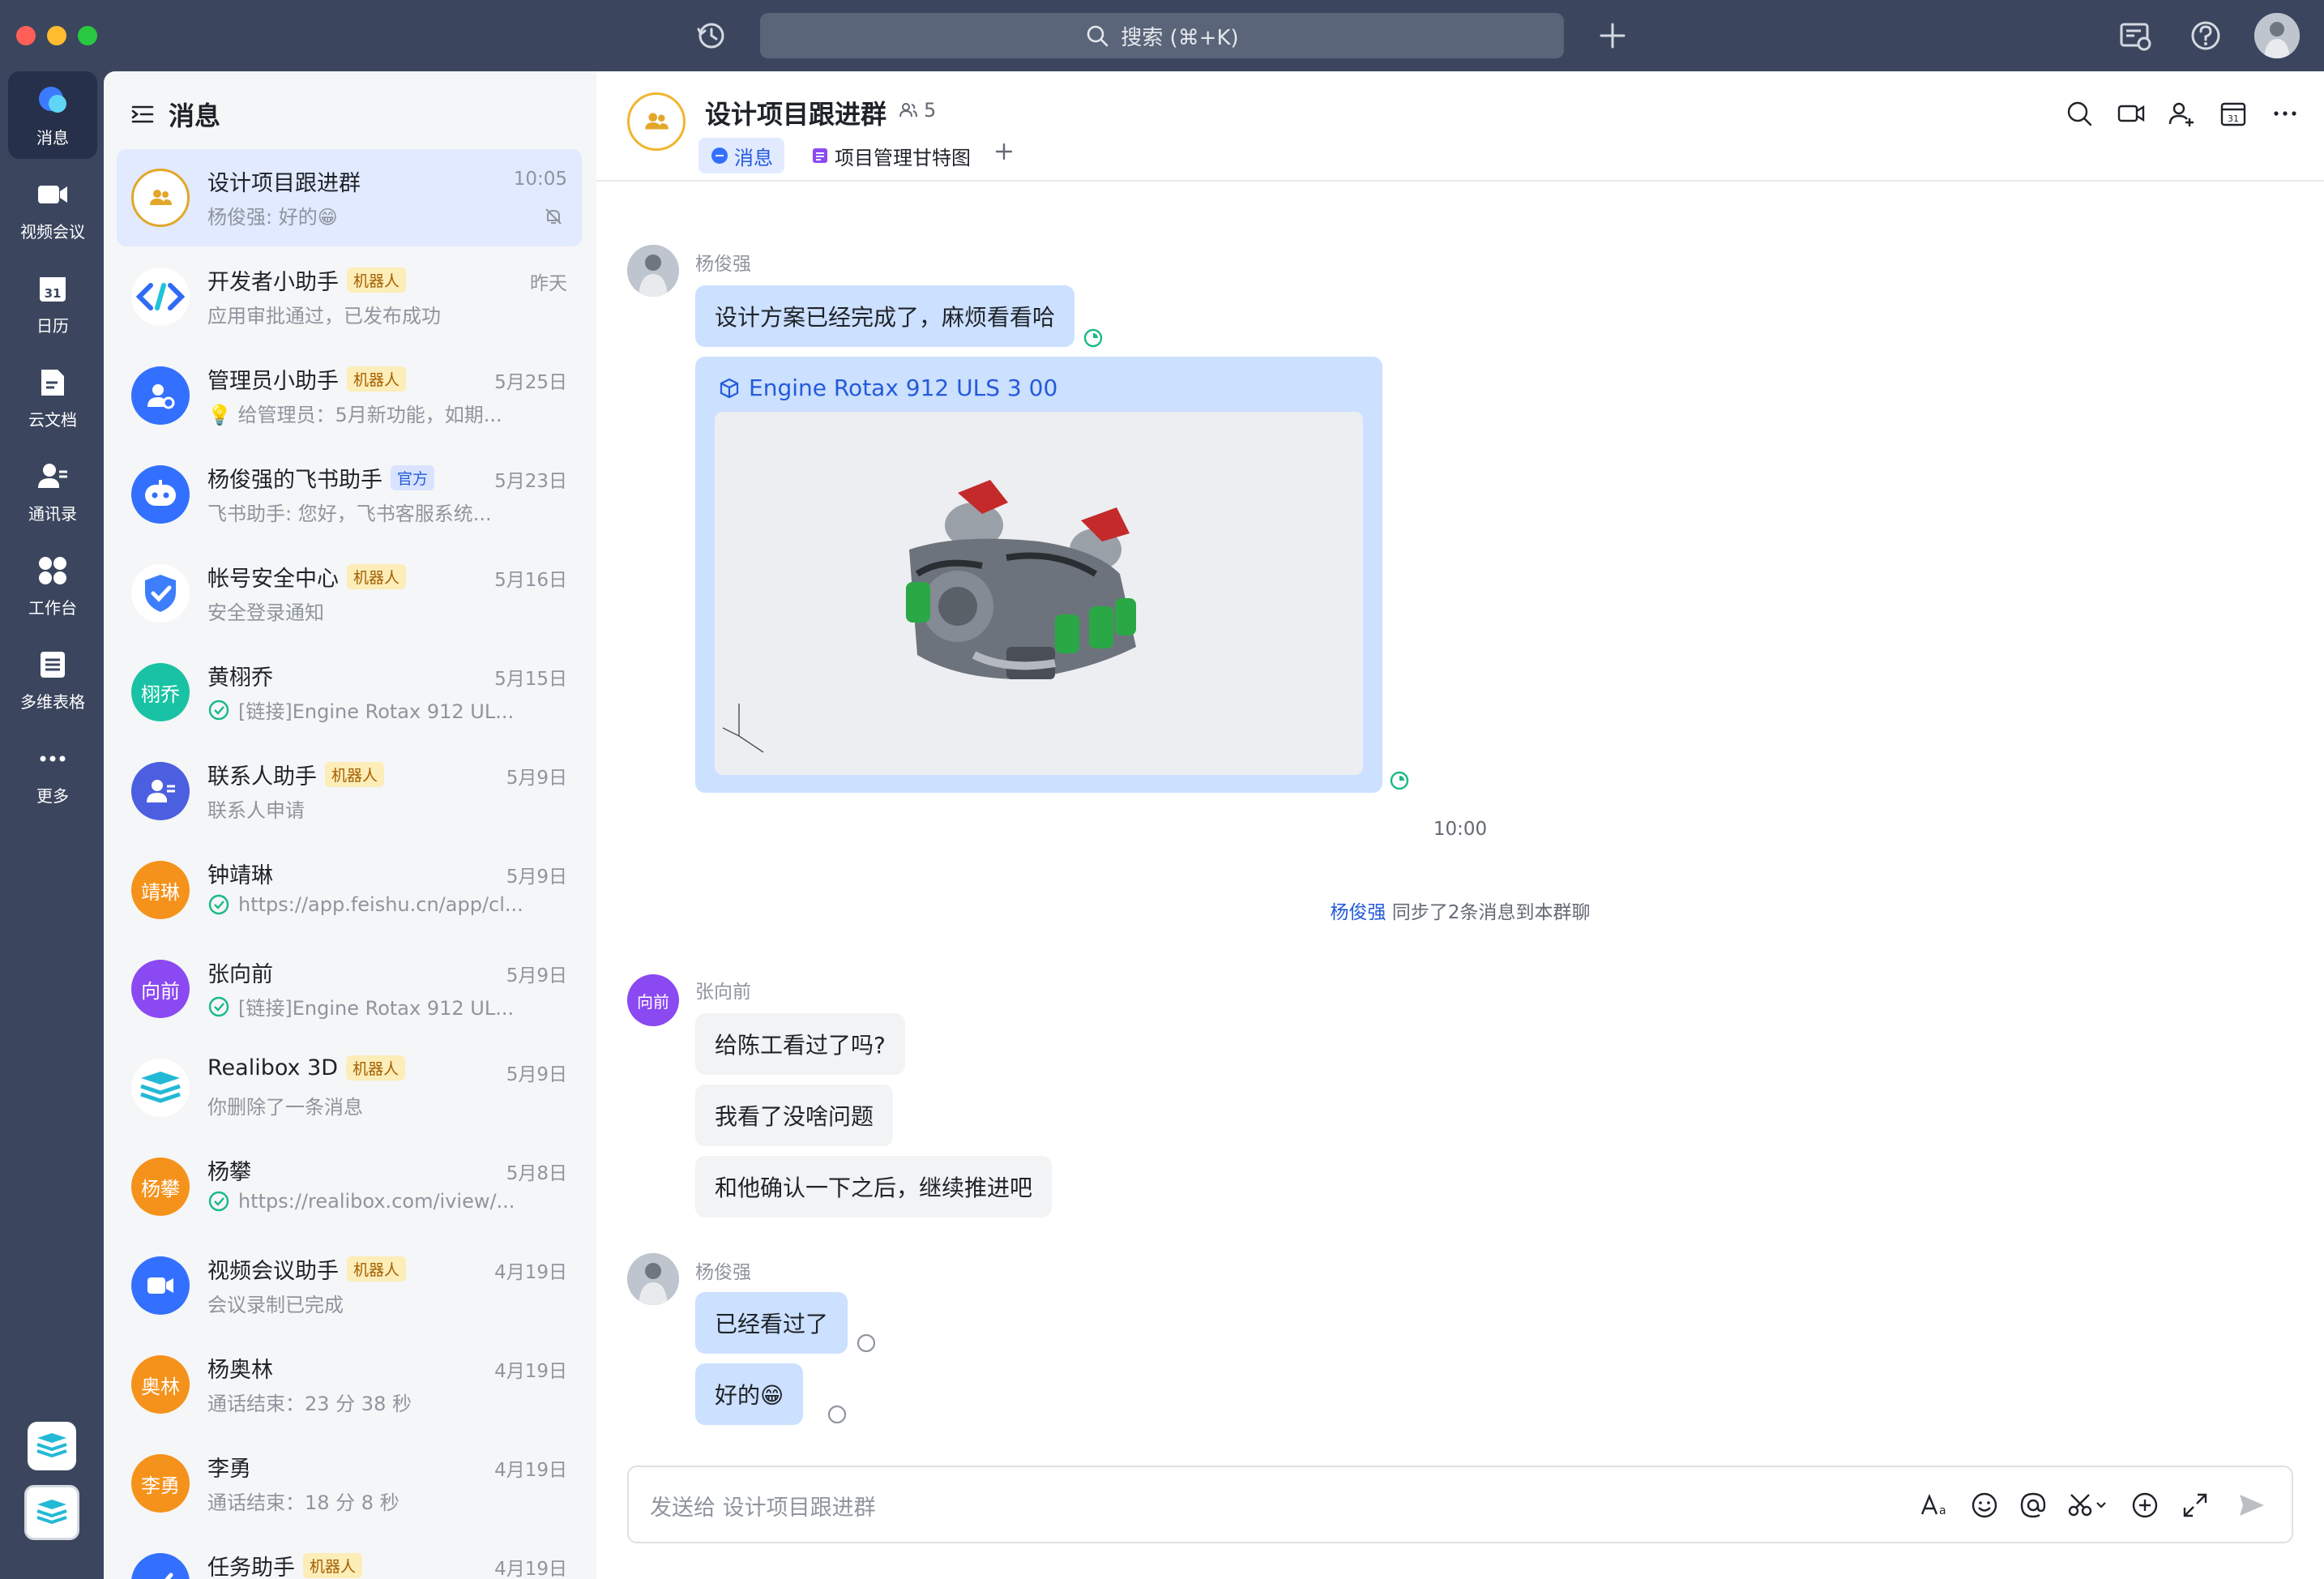 Image resolution: width=2324 pixels, height=1579 pixels. I want to click on official-tag: 官方, so click(413, 477).